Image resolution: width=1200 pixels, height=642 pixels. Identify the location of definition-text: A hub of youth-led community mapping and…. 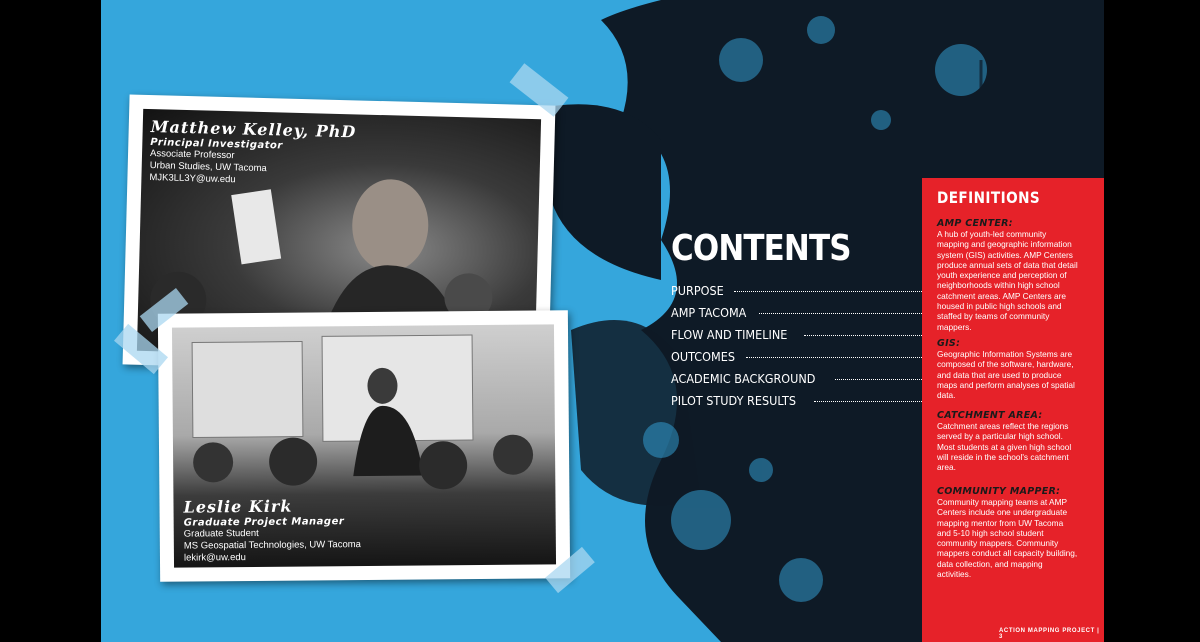
(1007, 280).